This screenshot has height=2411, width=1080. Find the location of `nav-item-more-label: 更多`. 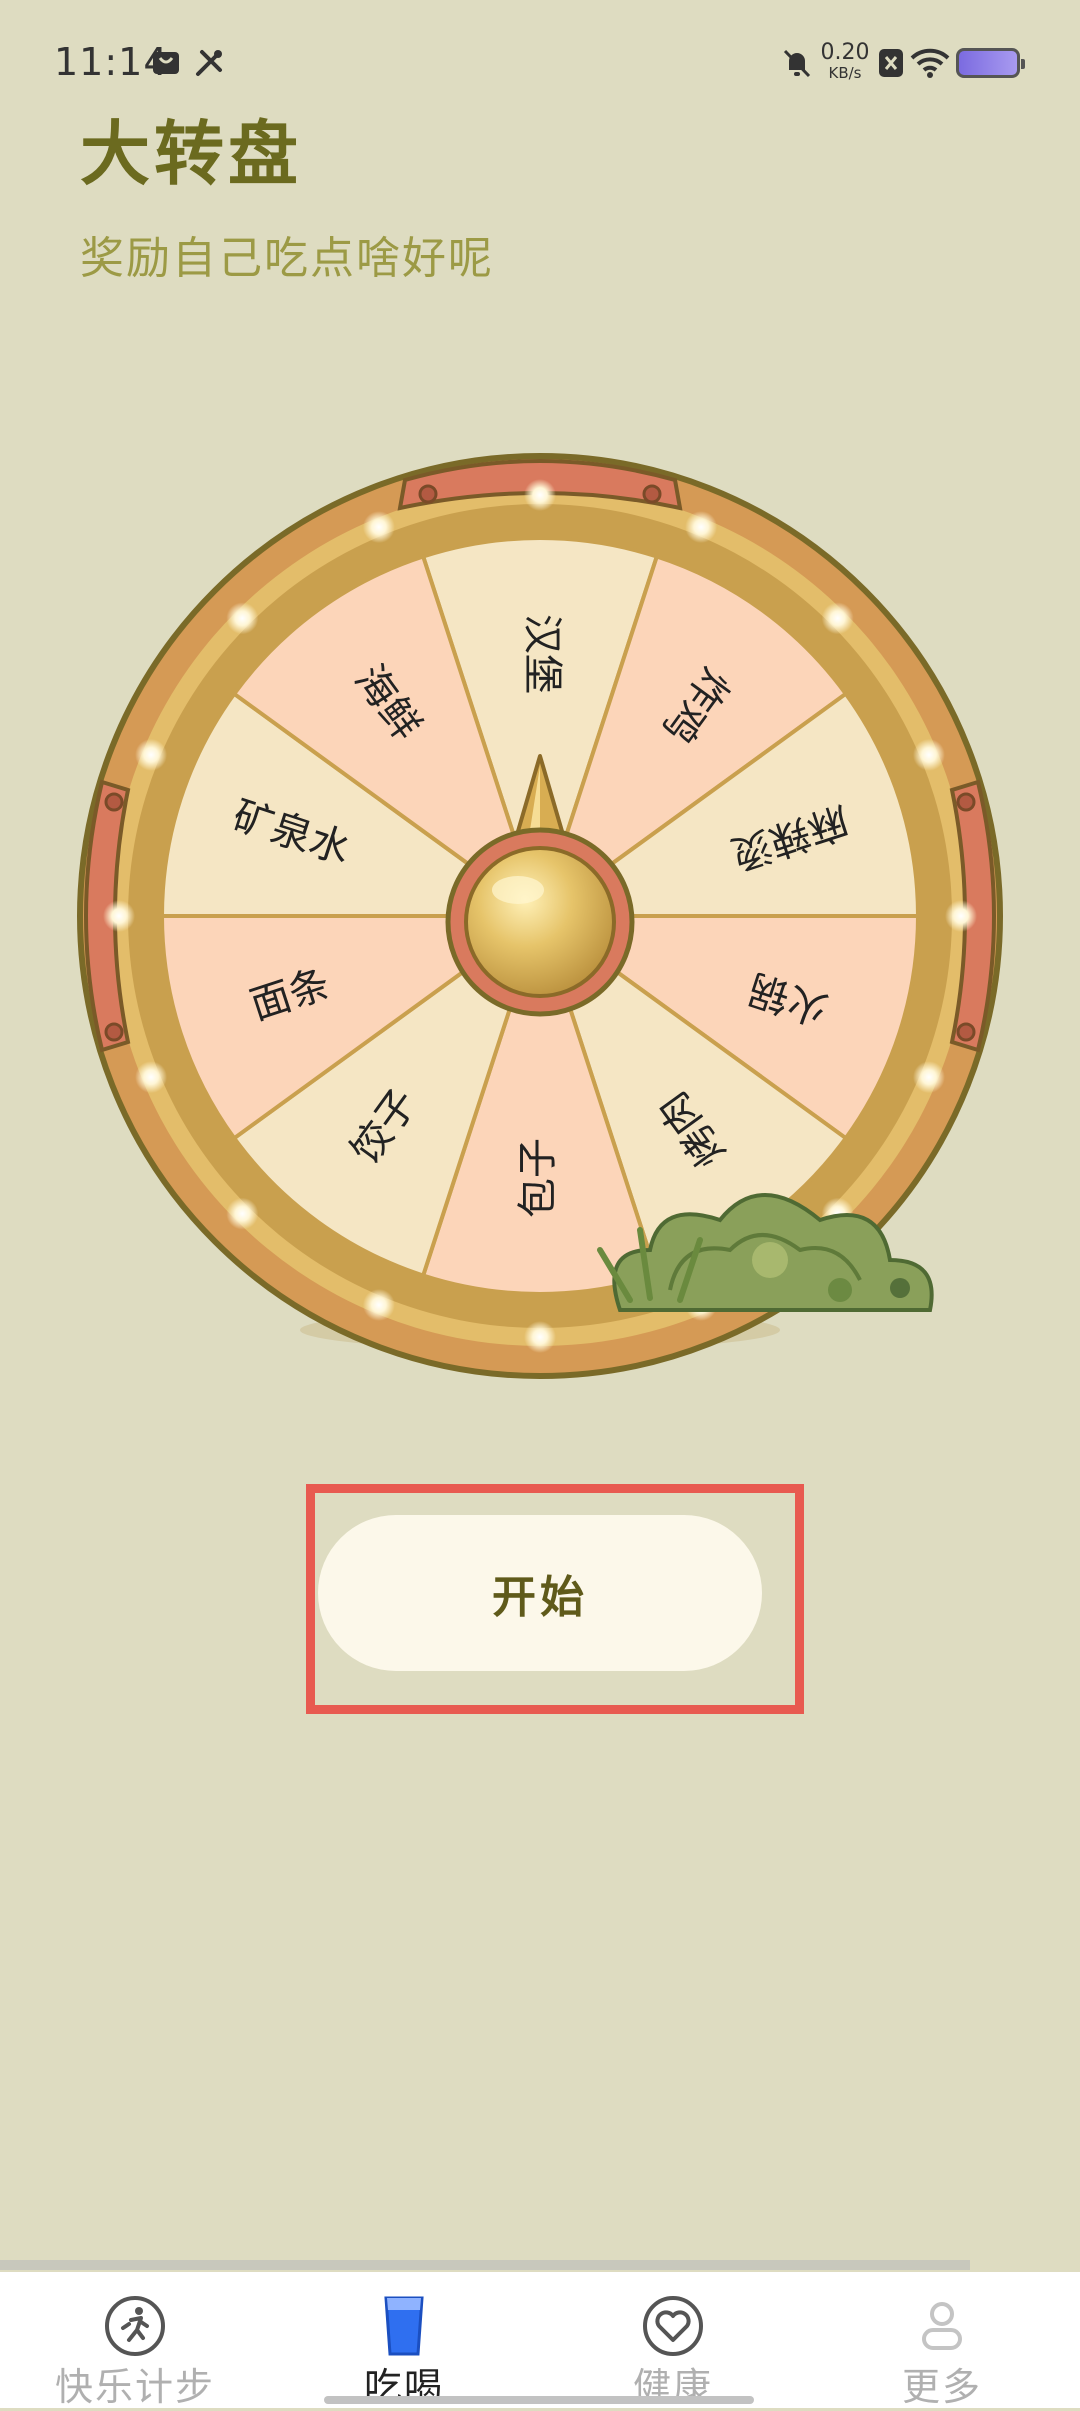

nav-item-more-label: 更多 is located at coordinates (941, 2387).